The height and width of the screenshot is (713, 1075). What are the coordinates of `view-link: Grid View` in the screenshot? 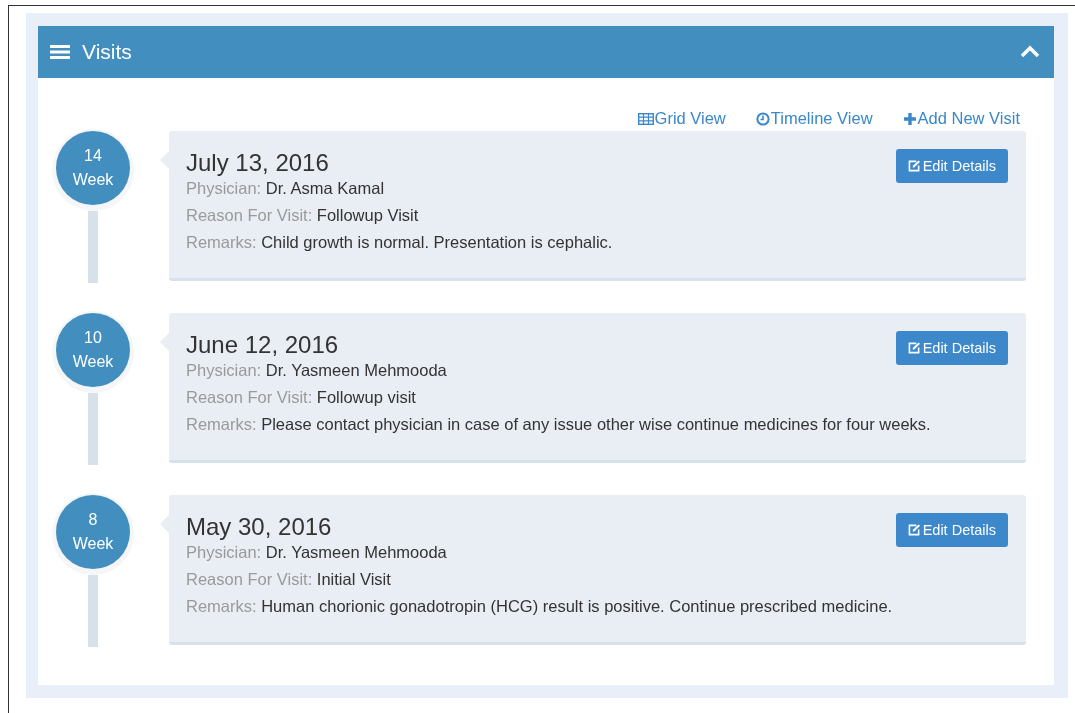 It's located at (681, 118).